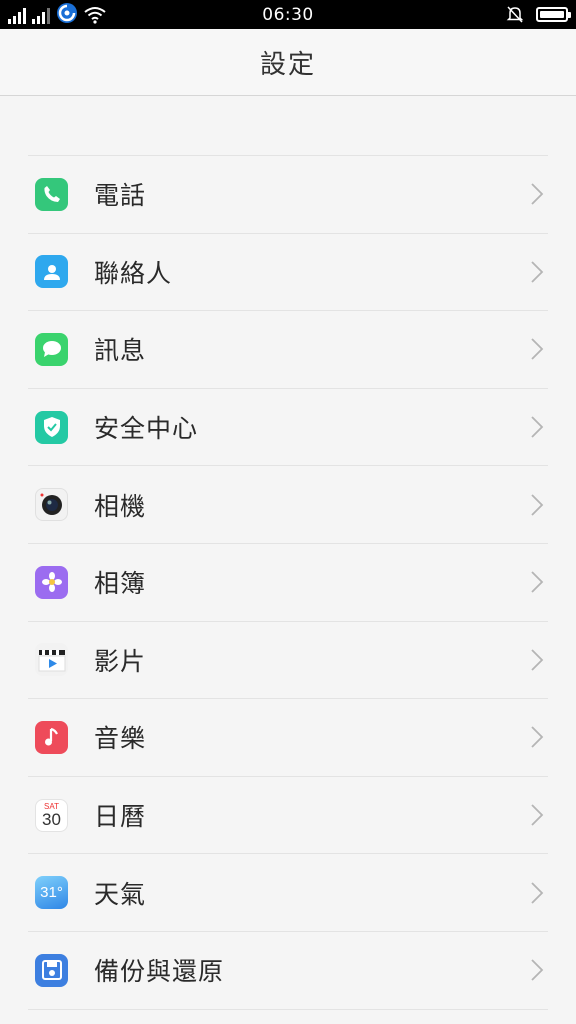 The image size is (576, 1024). I want to click on contacts-icon, so click(51, 272).